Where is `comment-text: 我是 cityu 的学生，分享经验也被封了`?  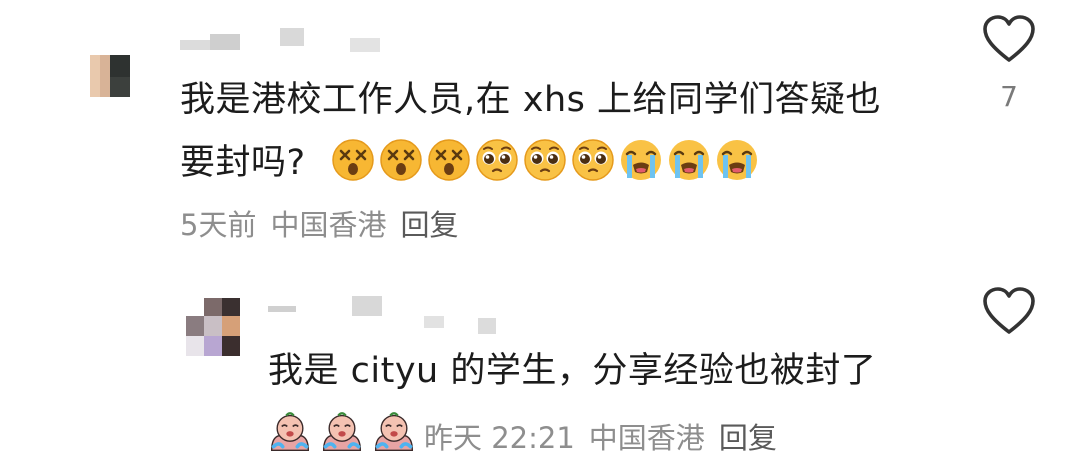
comment-text: 我是 cityu 的学生，分享经验也被封了 is located at coordinates (572, 371).